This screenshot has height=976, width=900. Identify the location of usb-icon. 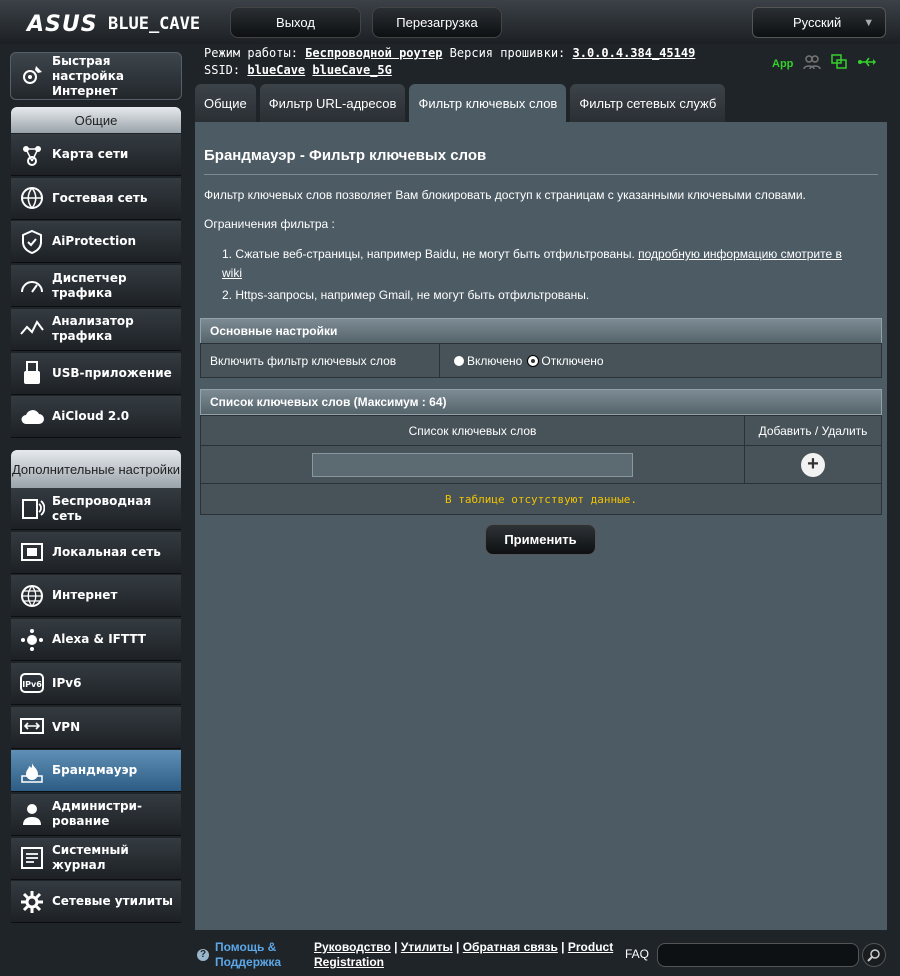
(867, 63).